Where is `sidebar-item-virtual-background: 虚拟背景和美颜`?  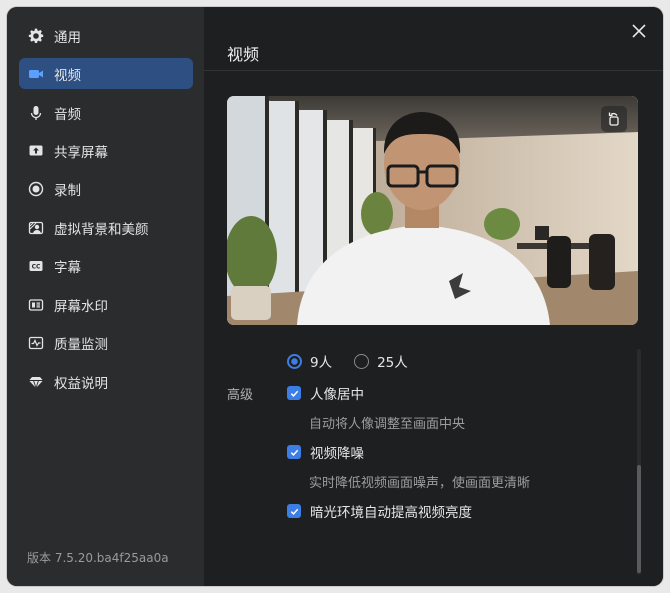
sidebar-item-virtual-background: 虚拟背景和美颜 is located at coordinates (106, 227).